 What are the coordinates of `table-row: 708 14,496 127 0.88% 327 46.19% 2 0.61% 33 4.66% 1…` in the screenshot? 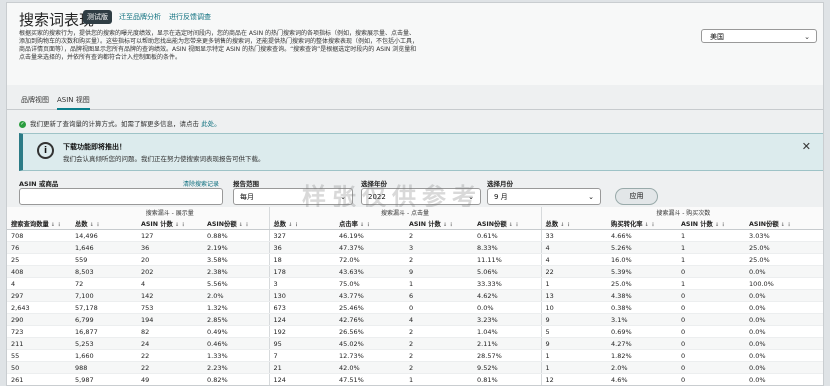 It's located at (415, 235).